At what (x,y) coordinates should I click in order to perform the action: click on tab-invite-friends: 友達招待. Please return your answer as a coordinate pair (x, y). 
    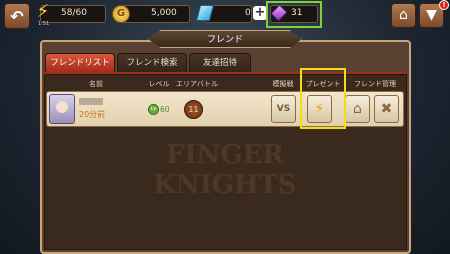
    Looking at the image, I should click on (220, 62).